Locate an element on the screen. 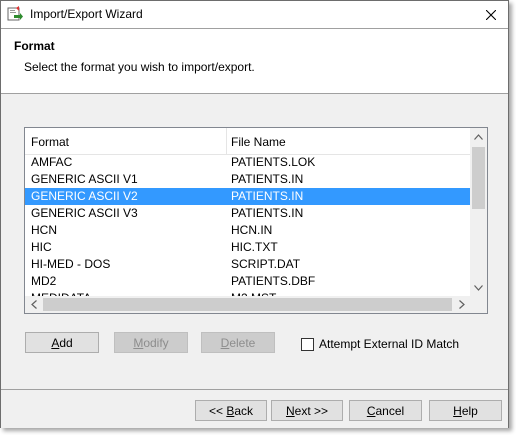  format-cell: GENERIC ASCII V1 is located at coordinates (84, 179).